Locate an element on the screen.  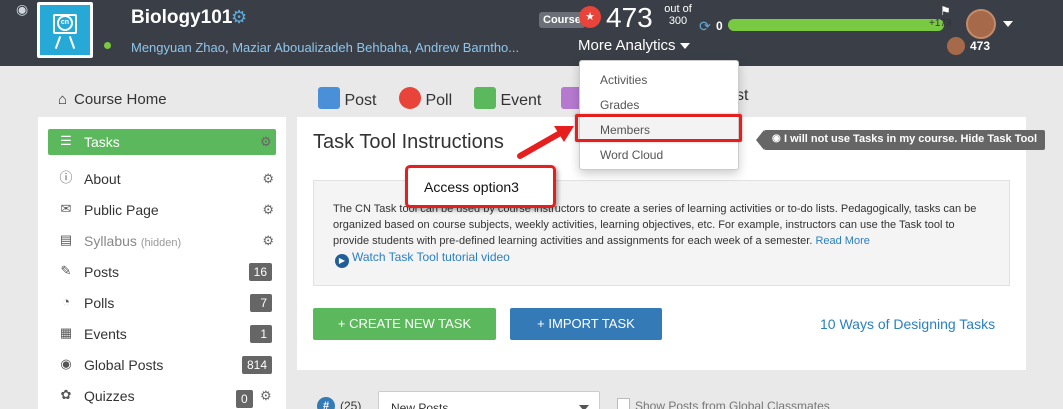
ten-ways-link: 10 Ways of Designing Tasks is located at coordinates (907, 324).